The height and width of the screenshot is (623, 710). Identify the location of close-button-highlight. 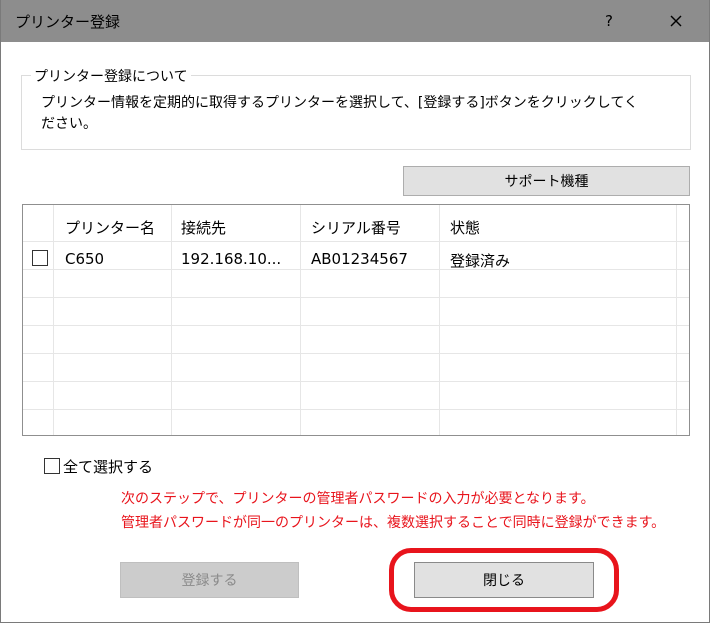
(504, 580).